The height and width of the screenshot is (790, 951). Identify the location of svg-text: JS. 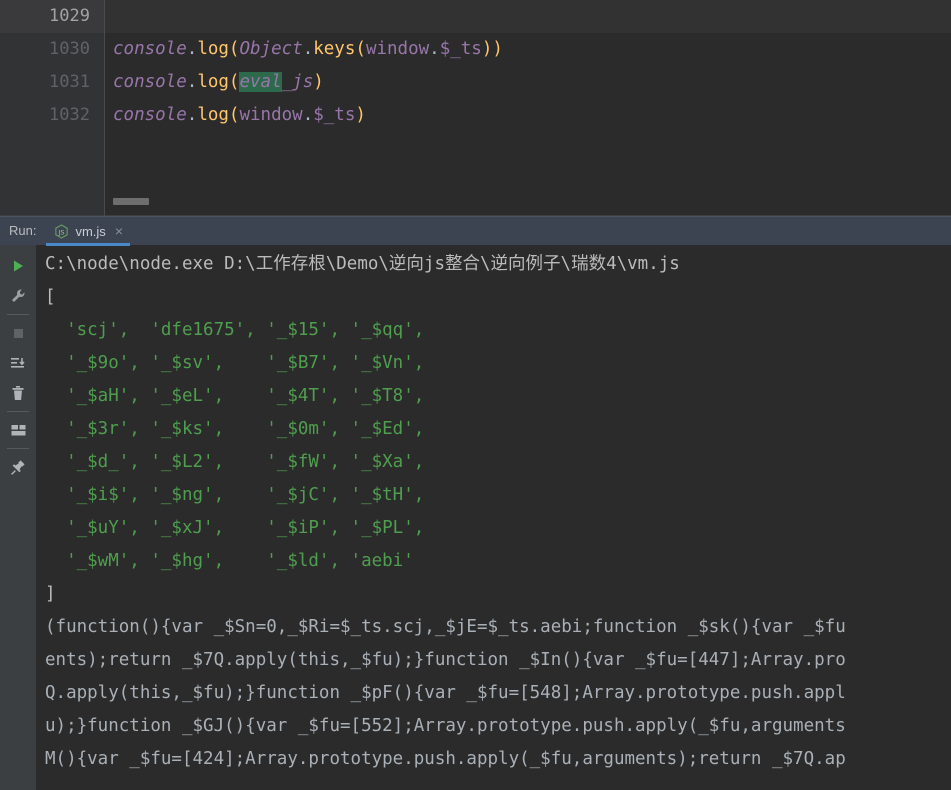
(61, 232).